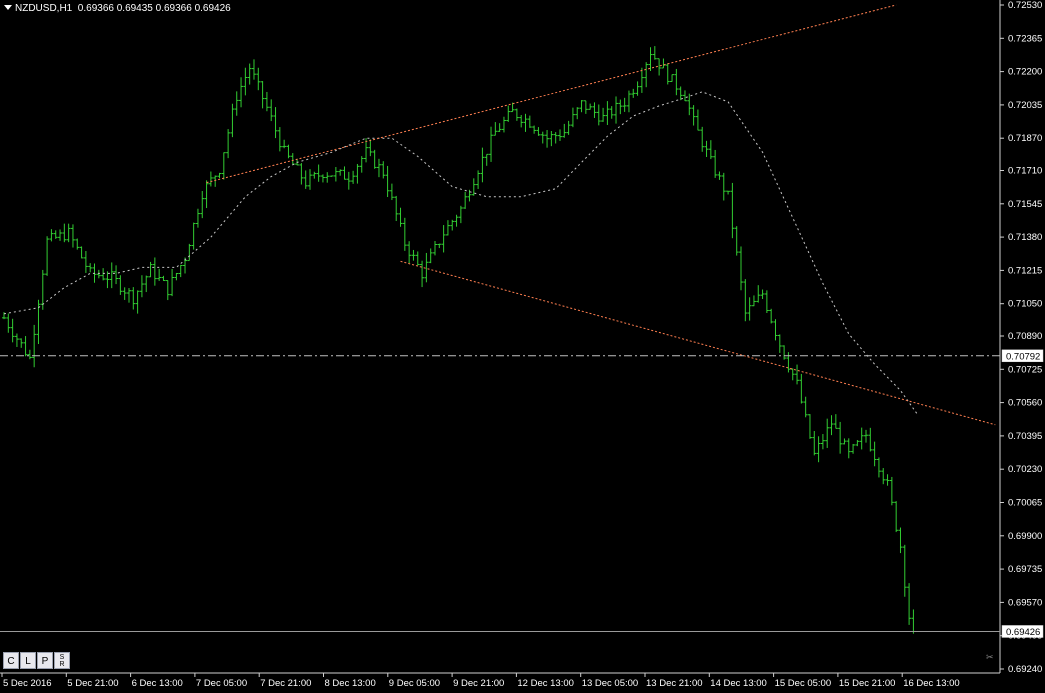 Image resolution: width=1045 pixels, height=693 pixels. What do you see at coordinates (1025, 602) in the screenshot?
I see `y-tick-label: 0.69570` at bounding box center [1025, 602].